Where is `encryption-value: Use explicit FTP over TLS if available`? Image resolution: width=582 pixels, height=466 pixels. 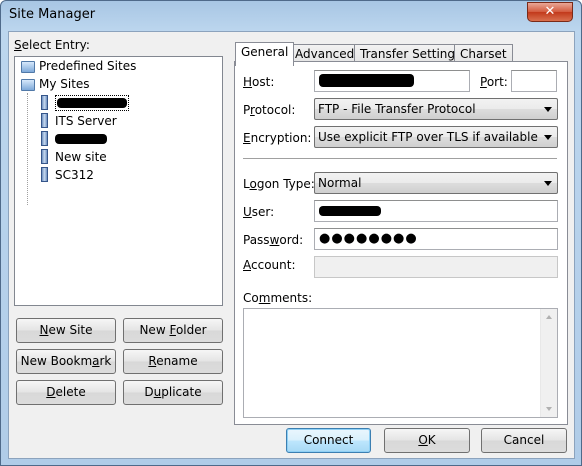
encryption-value: Use explicit FTP over TLS if available is located at coordinates (428, 137).